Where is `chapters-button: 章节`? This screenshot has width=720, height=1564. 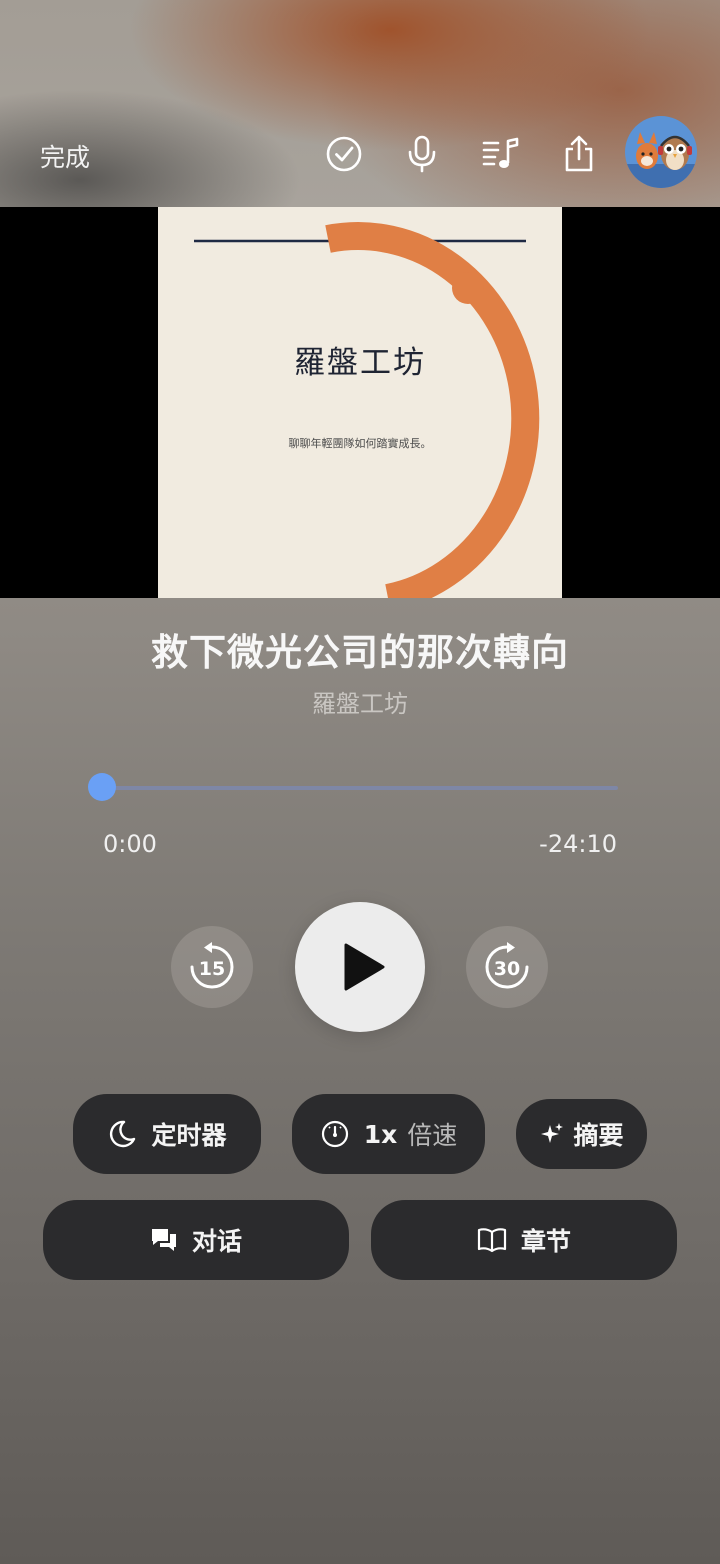
chapters-button: 章节 is located at coordinates (524, 1240).